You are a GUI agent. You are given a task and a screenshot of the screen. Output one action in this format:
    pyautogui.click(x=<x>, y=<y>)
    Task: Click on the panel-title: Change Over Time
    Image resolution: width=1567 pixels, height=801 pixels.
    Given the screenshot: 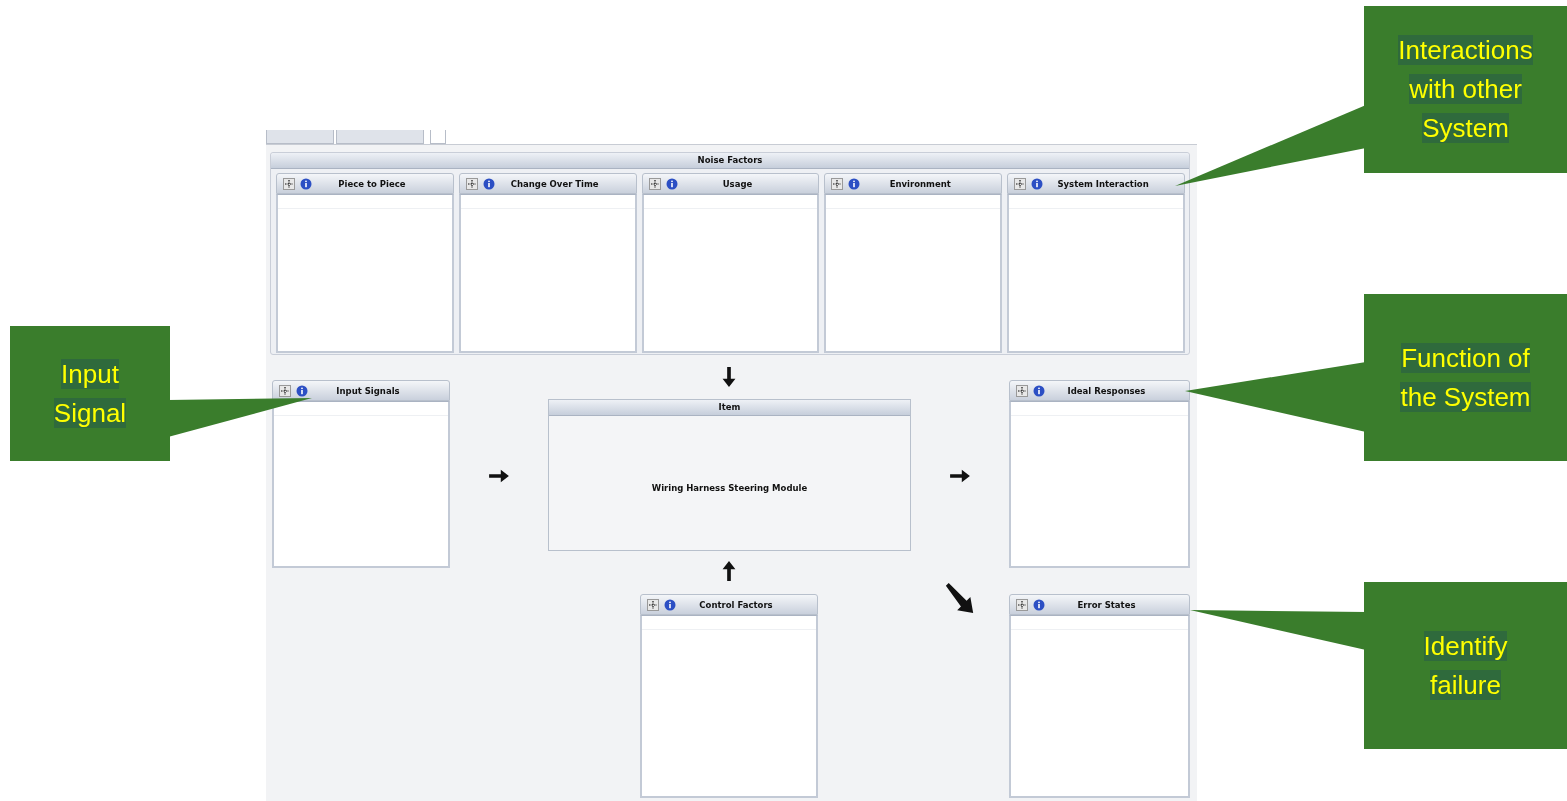 What is the action you would take?
    pyautogui.click(x=554, y=183)
    